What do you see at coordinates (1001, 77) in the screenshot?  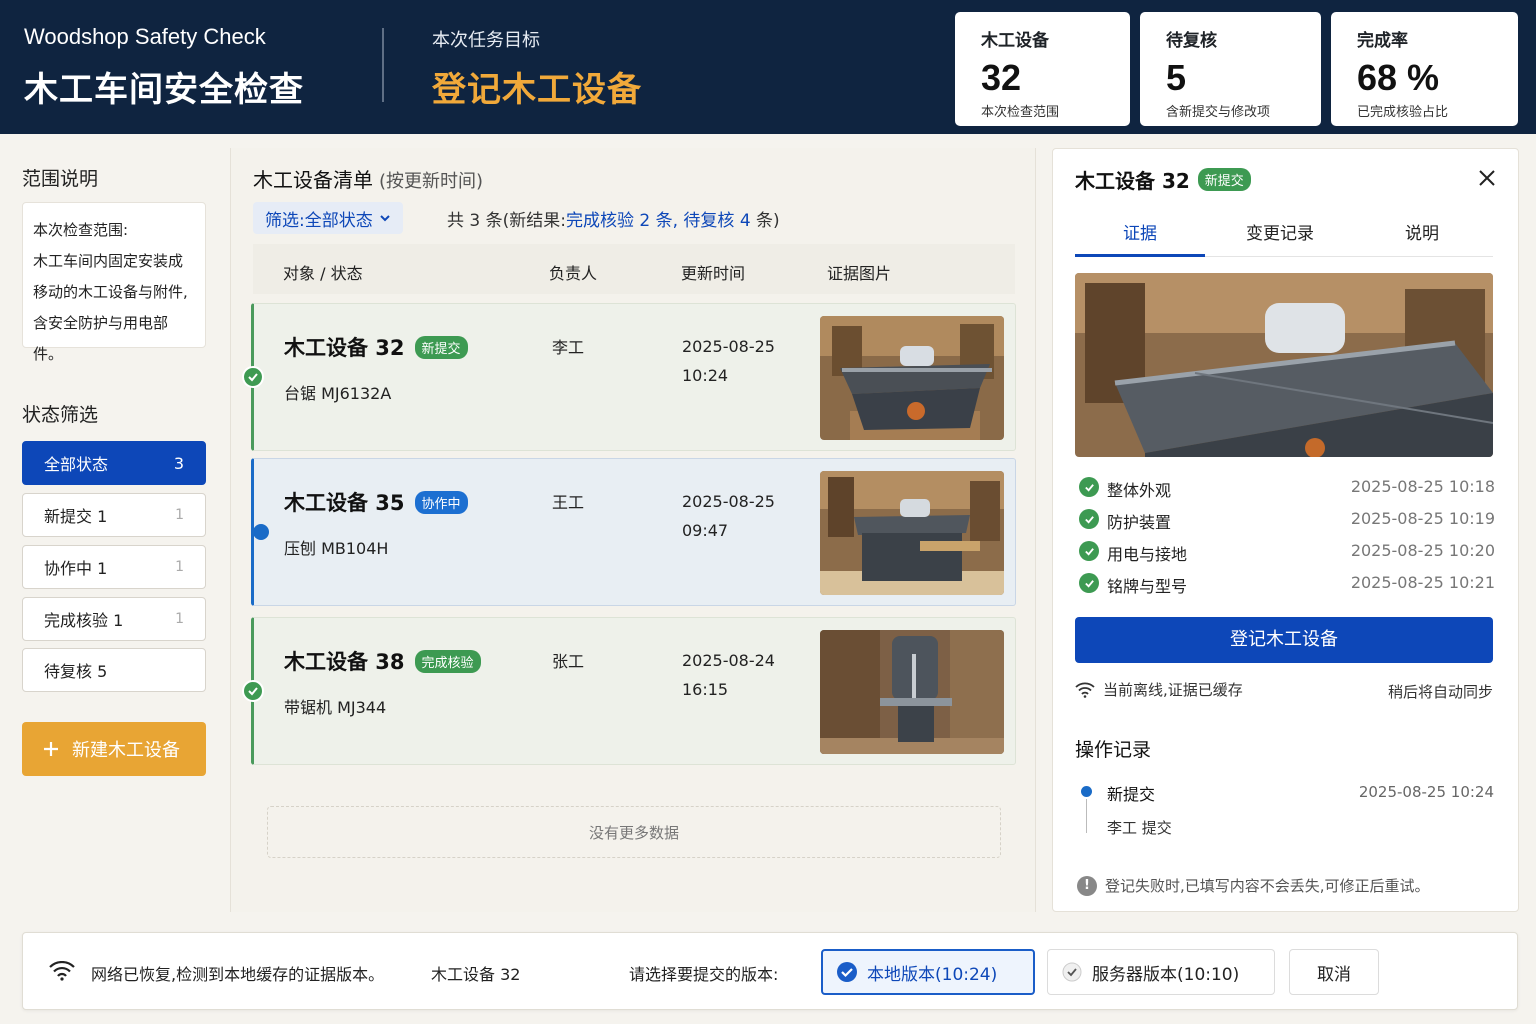 I see `stat-value: 32` at bounding box center [1001, 77].